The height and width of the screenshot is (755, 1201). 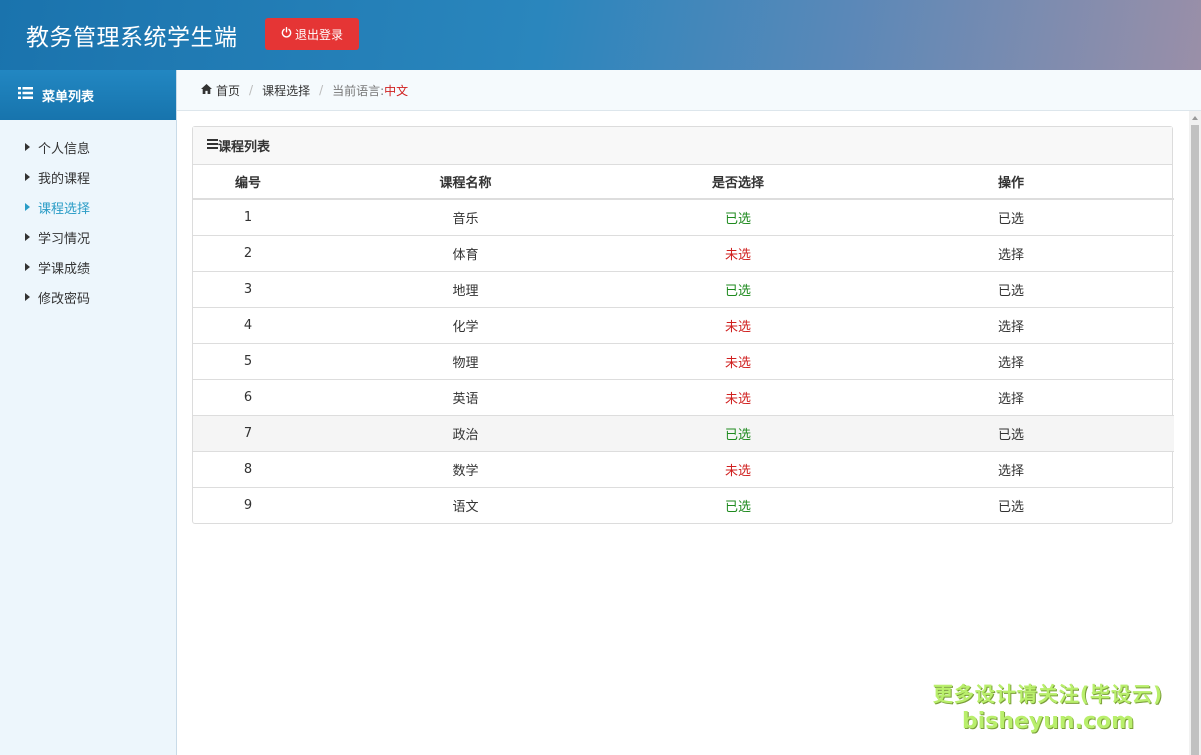 What do you see at coordinates (68, 97) in the screenshot?
I see `sidebar-title: 菜单列表` at bounding box center [68, 97].